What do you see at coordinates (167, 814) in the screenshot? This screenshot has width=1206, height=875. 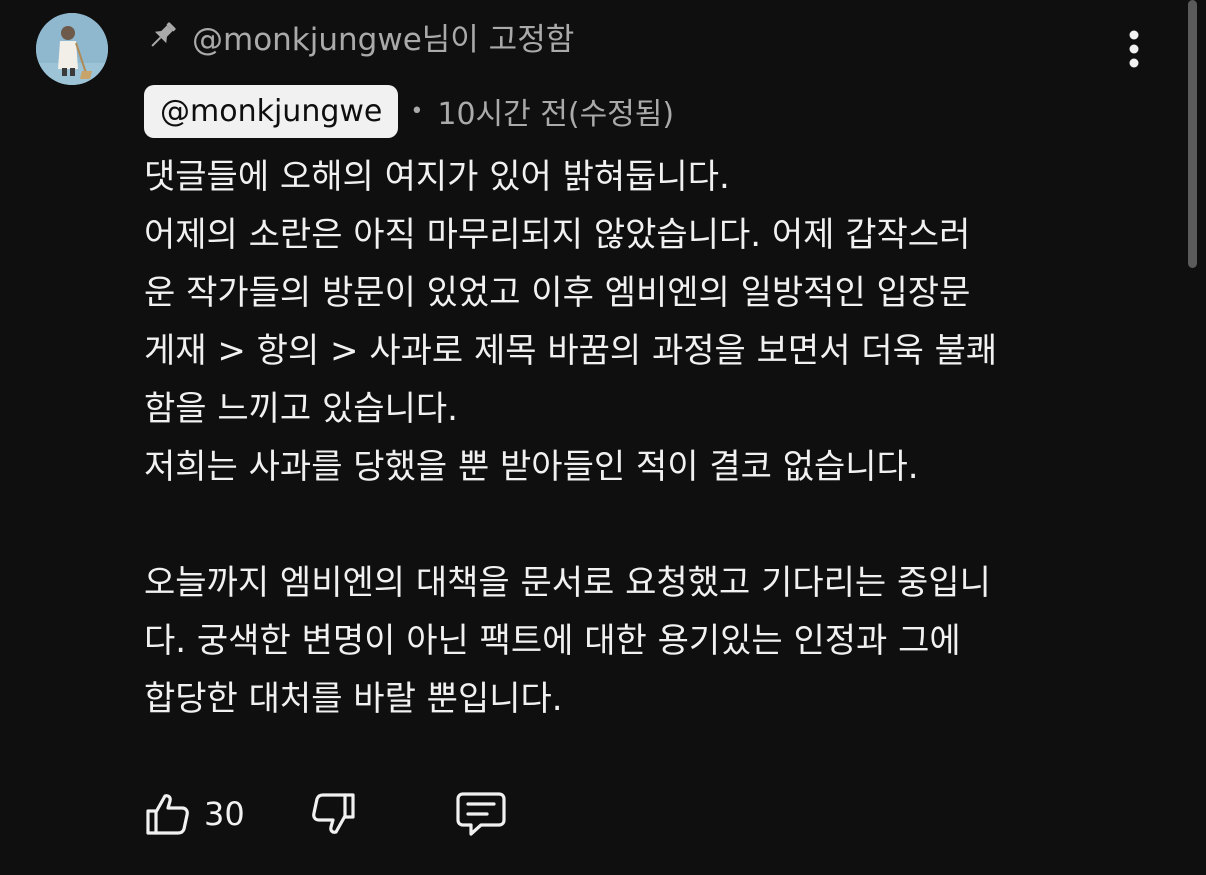 I see `thumbs-up-icon` at bounding box center [167, 814].